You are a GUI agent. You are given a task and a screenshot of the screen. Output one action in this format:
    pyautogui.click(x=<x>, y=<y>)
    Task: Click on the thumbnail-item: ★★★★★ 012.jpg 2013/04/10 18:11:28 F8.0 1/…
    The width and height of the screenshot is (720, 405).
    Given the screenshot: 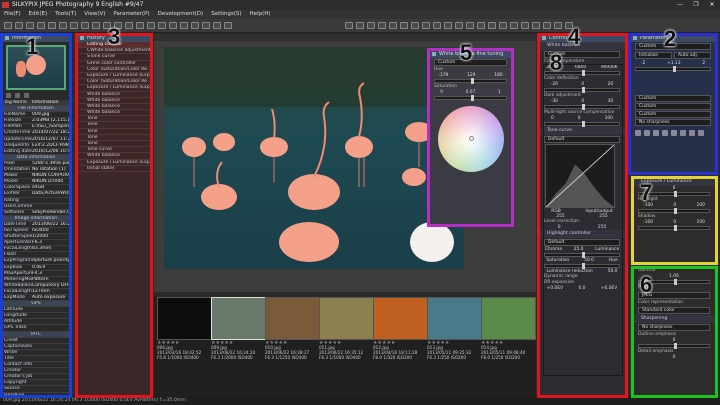 What is the action you would take?
    pyautogui.click(x=400, y=339)
    